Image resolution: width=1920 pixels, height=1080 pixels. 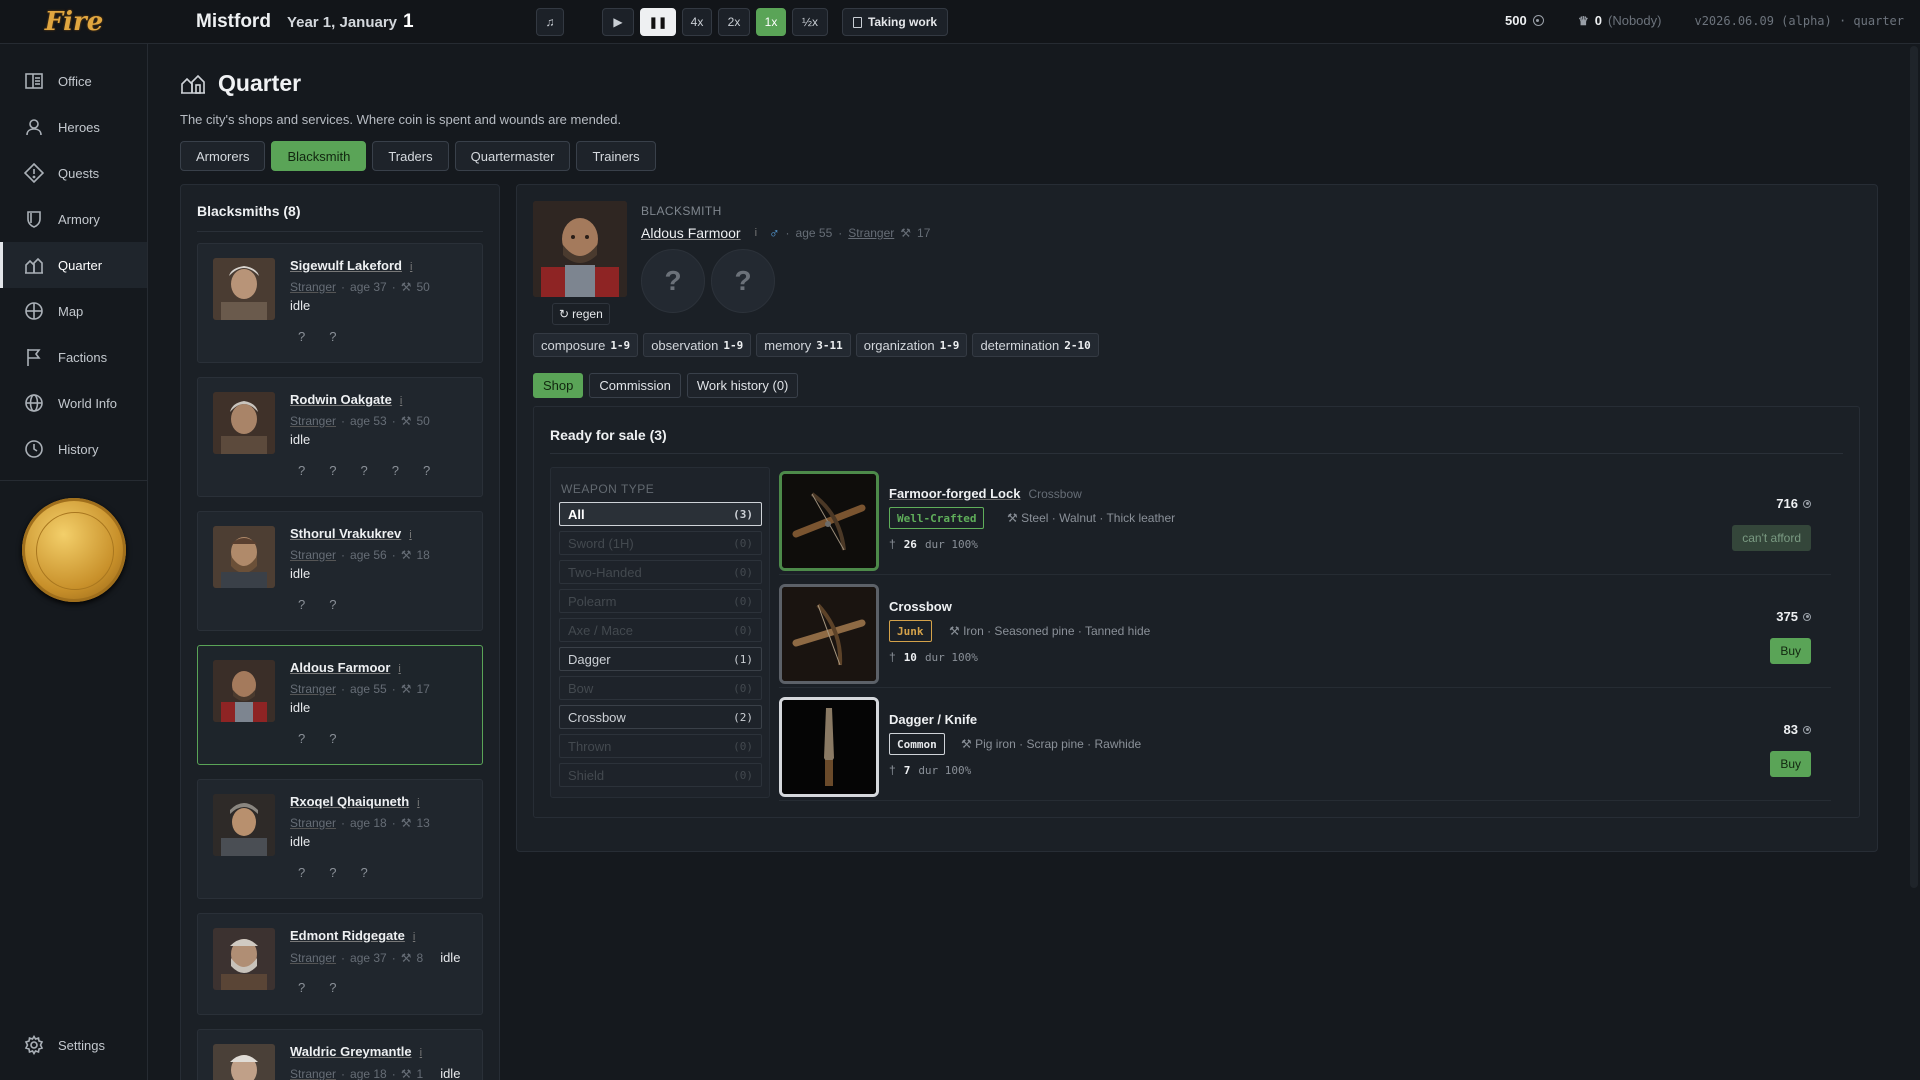 I want to click on tab-quartermaster: Quartermaster, so click(x=512, y=156).